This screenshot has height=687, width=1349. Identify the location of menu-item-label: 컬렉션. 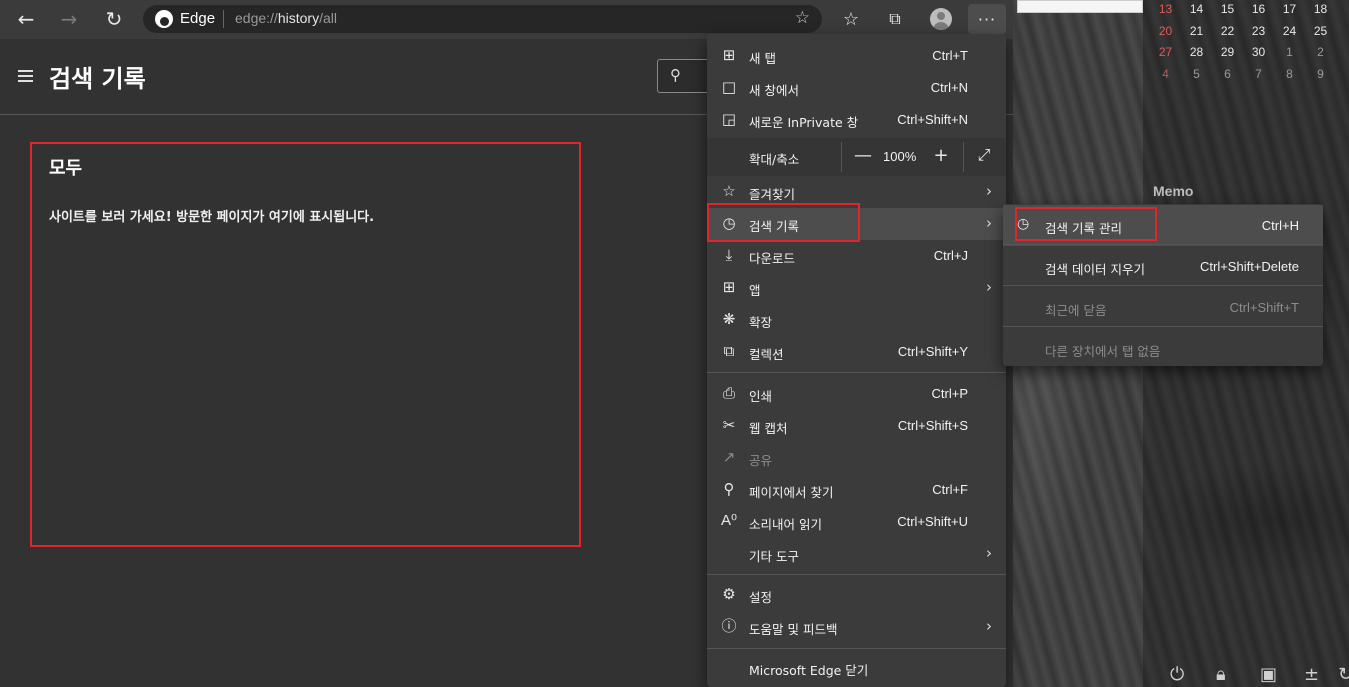
(766, 354).